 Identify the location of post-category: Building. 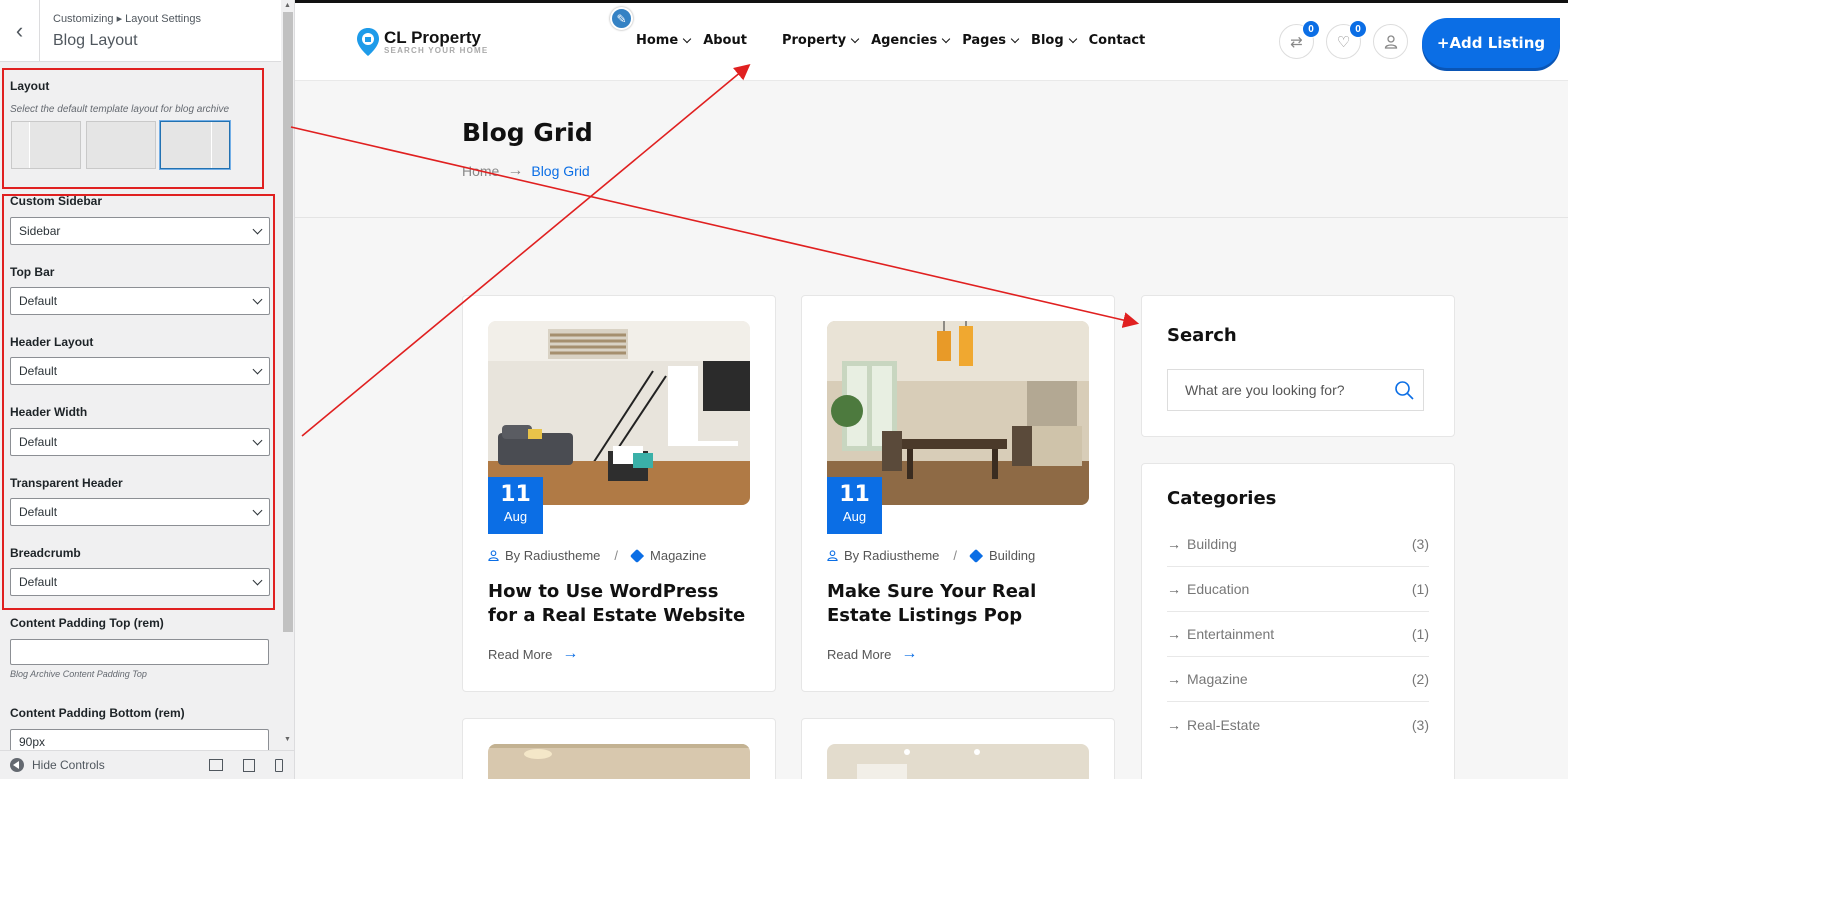
(1012, 555).